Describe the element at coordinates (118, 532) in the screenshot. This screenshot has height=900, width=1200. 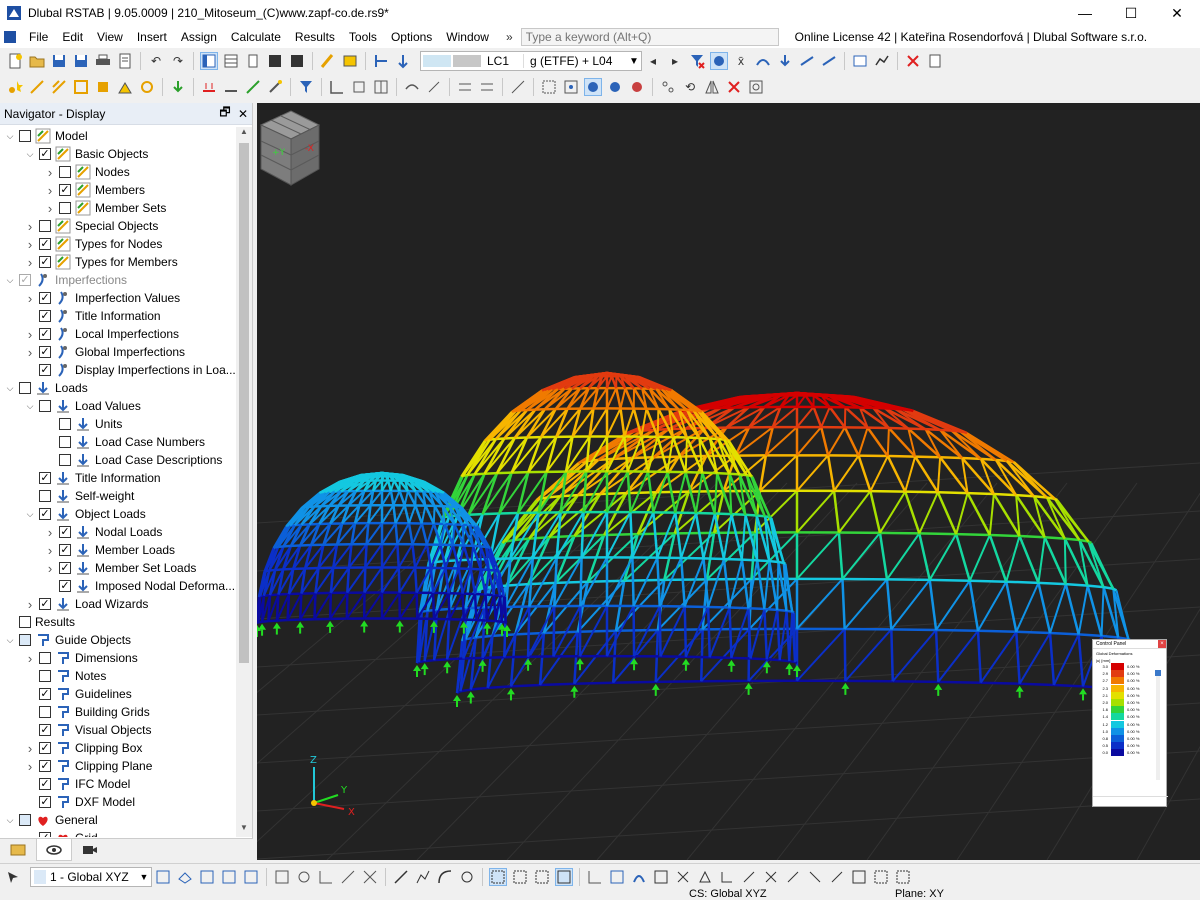
I see `tree-item: › Nodal Loads` at that location.